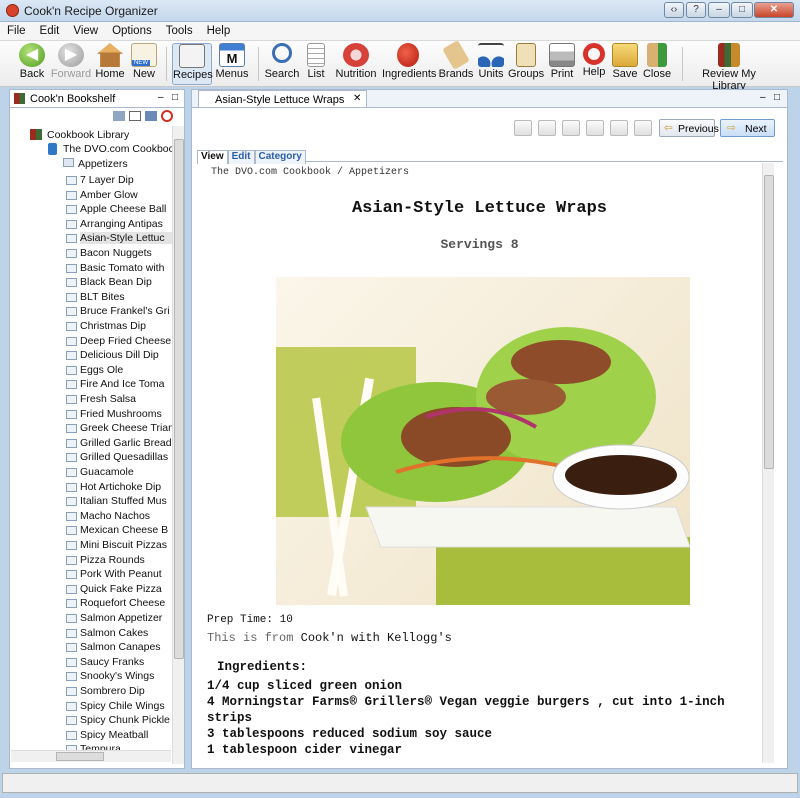  What do you see at coordinates (126, 209) in the screenshot?
I see `tree-recipe-item: Apple Cheese Ball` at bounding box center [126, 209].